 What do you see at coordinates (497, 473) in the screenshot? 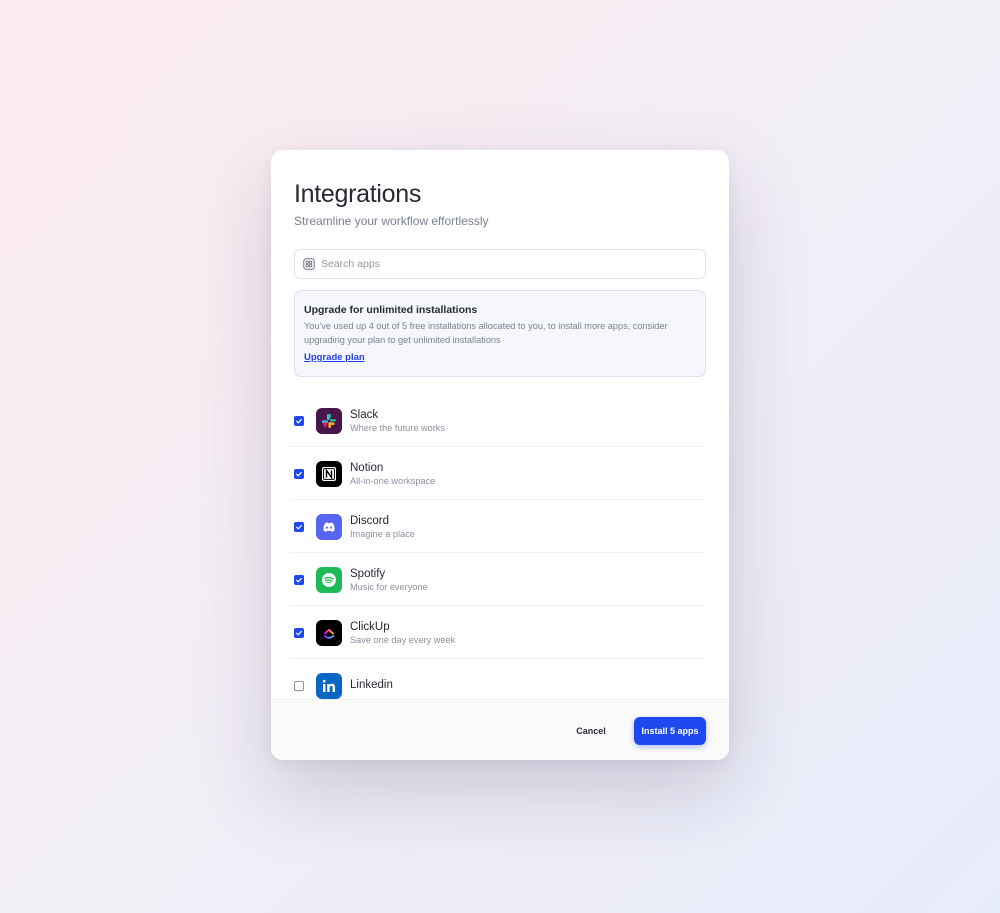
I see `list-item-notion: Notion All-in-one workspace` at bounding box center [497, 473].